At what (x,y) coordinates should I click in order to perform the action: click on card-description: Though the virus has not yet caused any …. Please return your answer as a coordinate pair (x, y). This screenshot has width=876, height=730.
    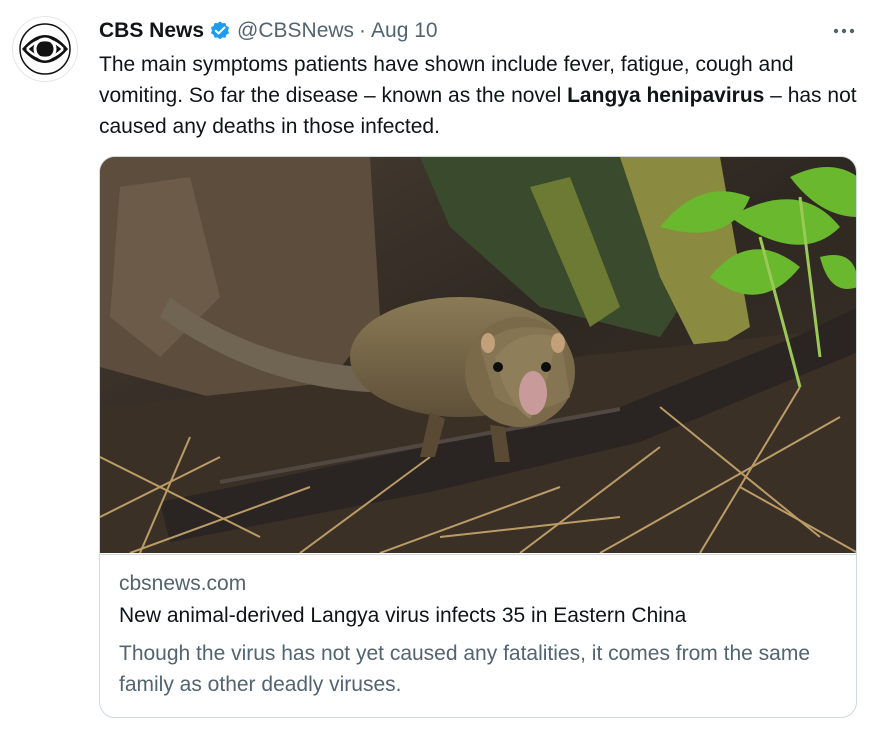
    Looking at the image, I should click on (465, 669).